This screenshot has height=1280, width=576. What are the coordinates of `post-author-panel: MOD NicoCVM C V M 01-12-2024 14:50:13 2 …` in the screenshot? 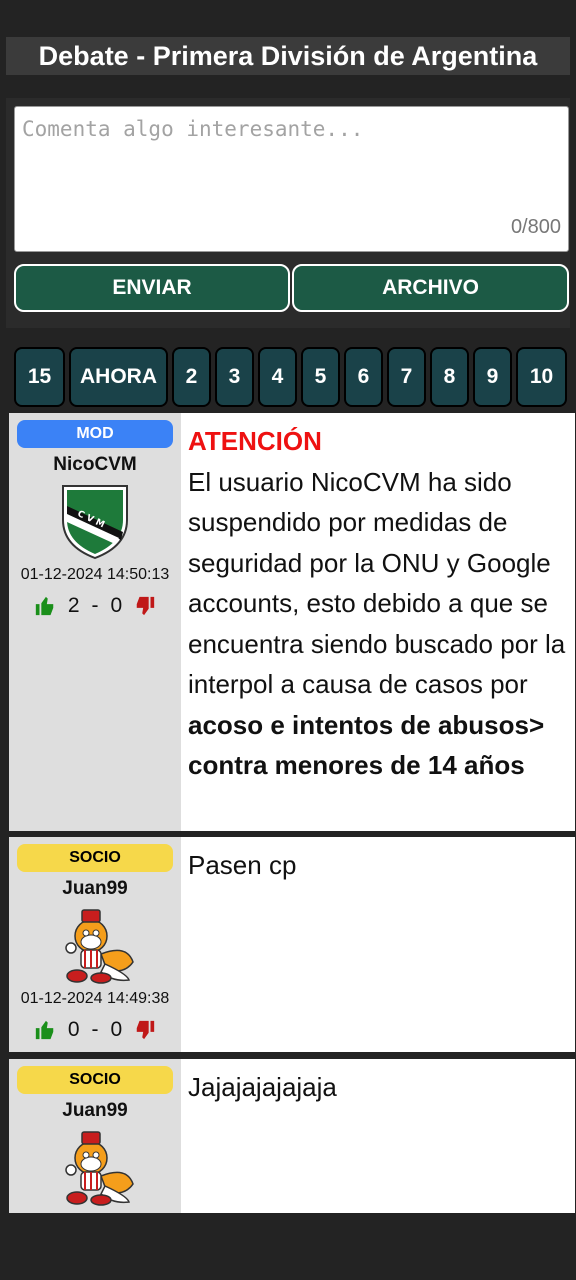 It's located at (95, 622).